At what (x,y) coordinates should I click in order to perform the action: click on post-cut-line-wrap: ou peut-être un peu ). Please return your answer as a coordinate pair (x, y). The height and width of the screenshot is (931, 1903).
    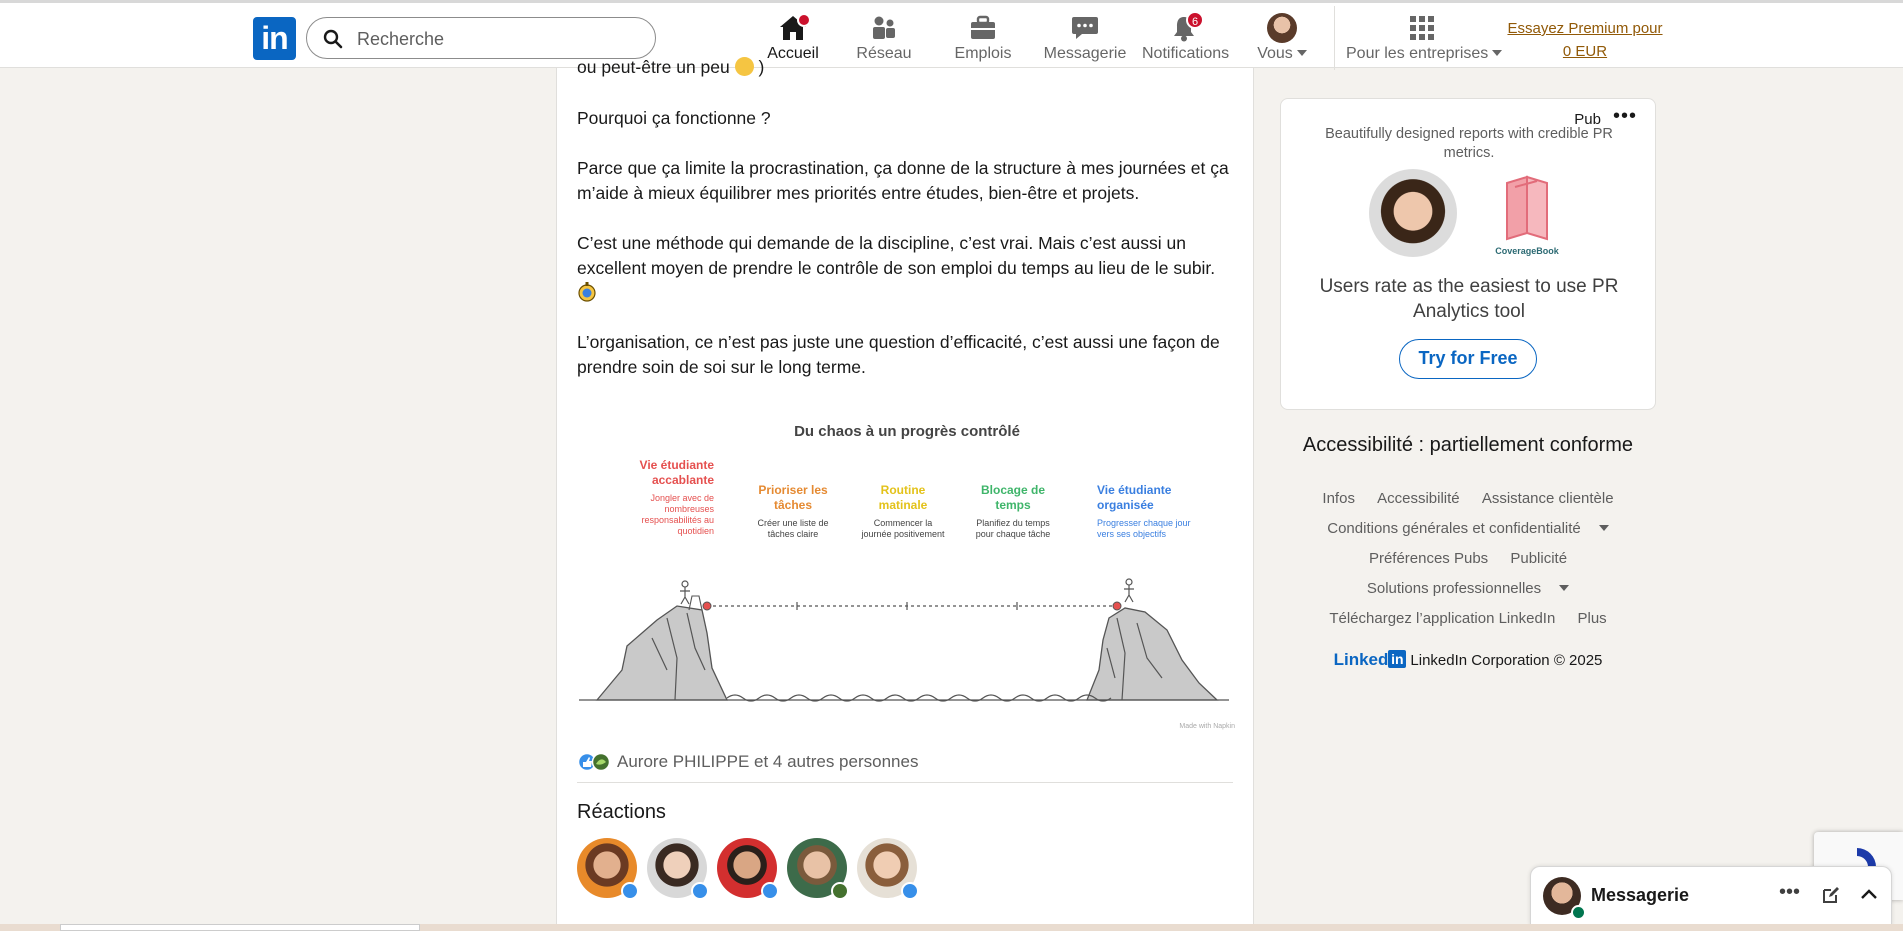
    Looking at the image, I should click on (671, 67).